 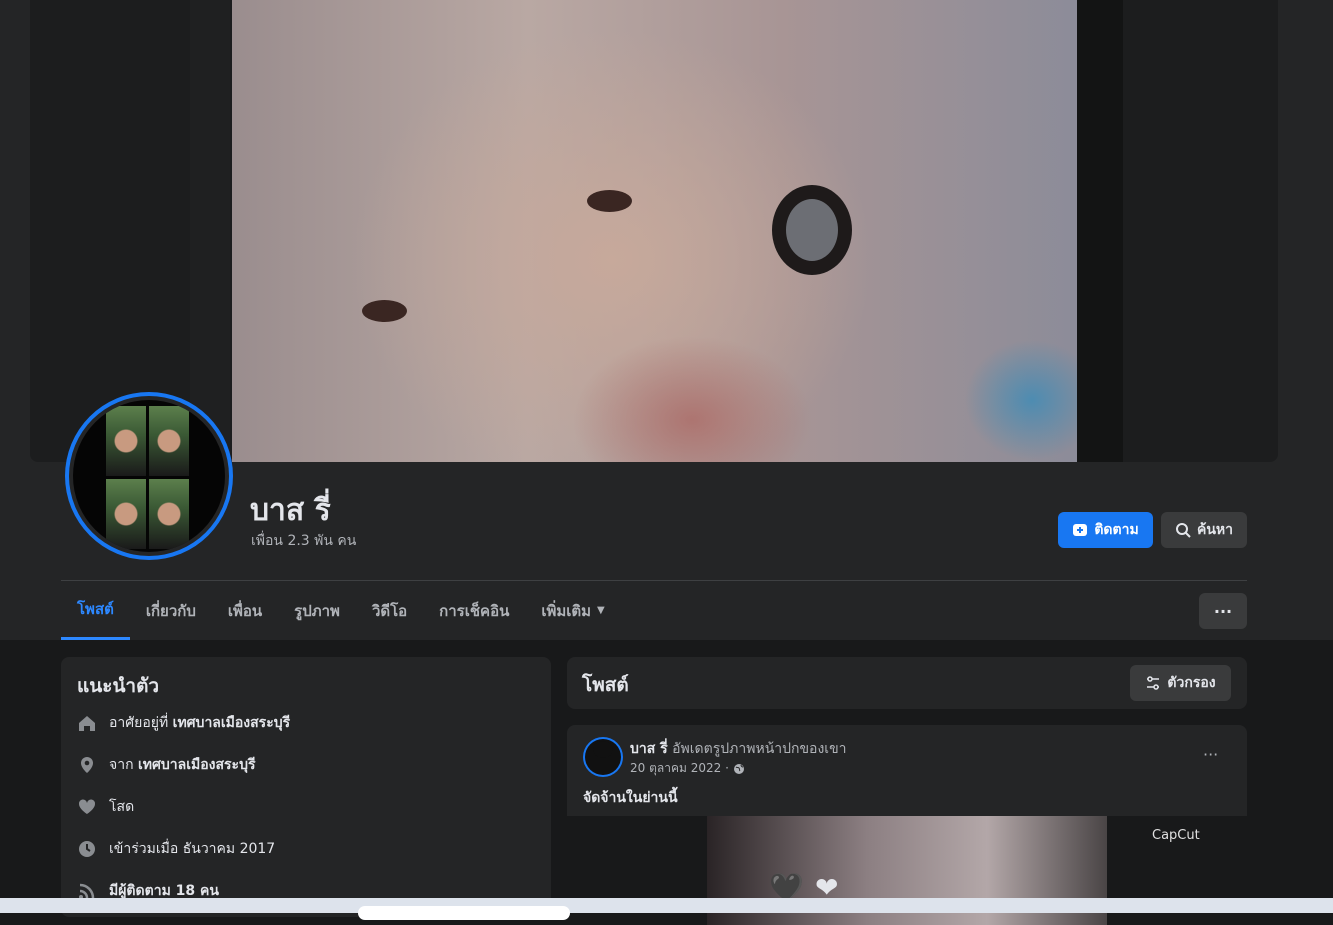 What do you see at coordinates (738, 749) in the screenshot?
I see `post-header: บาส รี่ อัพเดตรูปภาพหน้าปกของเขา` at bounding box center [738, 749].